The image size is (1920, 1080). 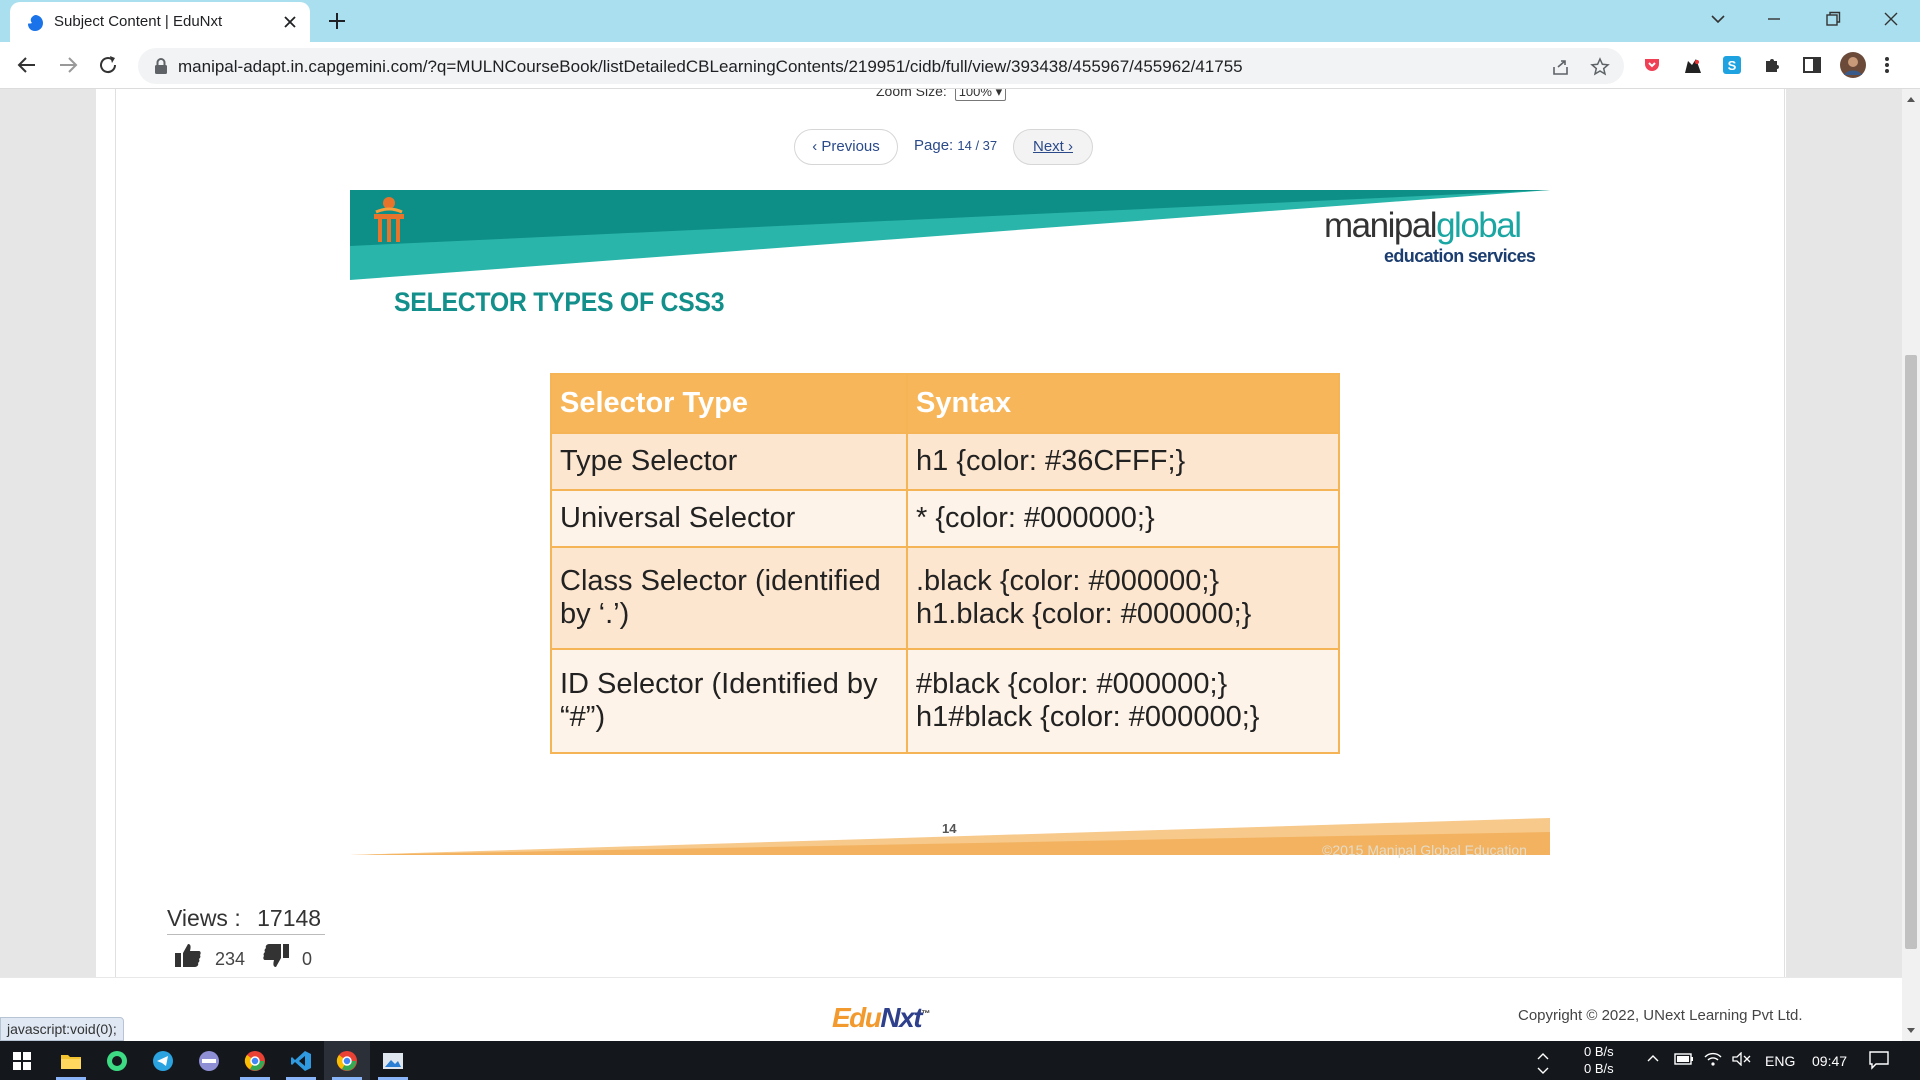 What do you see at coordinates (1460, 256) in the screenshot?
I see `brand-subtitle: education services` at bounding box center [1460, 256].